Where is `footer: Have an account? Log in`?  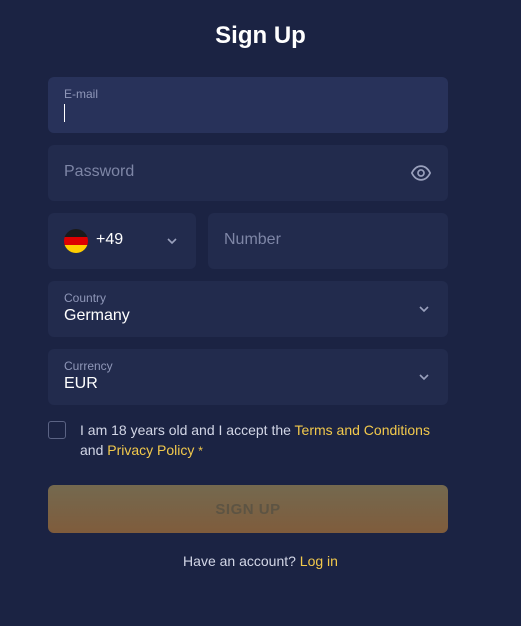 footer: Have an account? Log in is located at coordinates (260, 561).